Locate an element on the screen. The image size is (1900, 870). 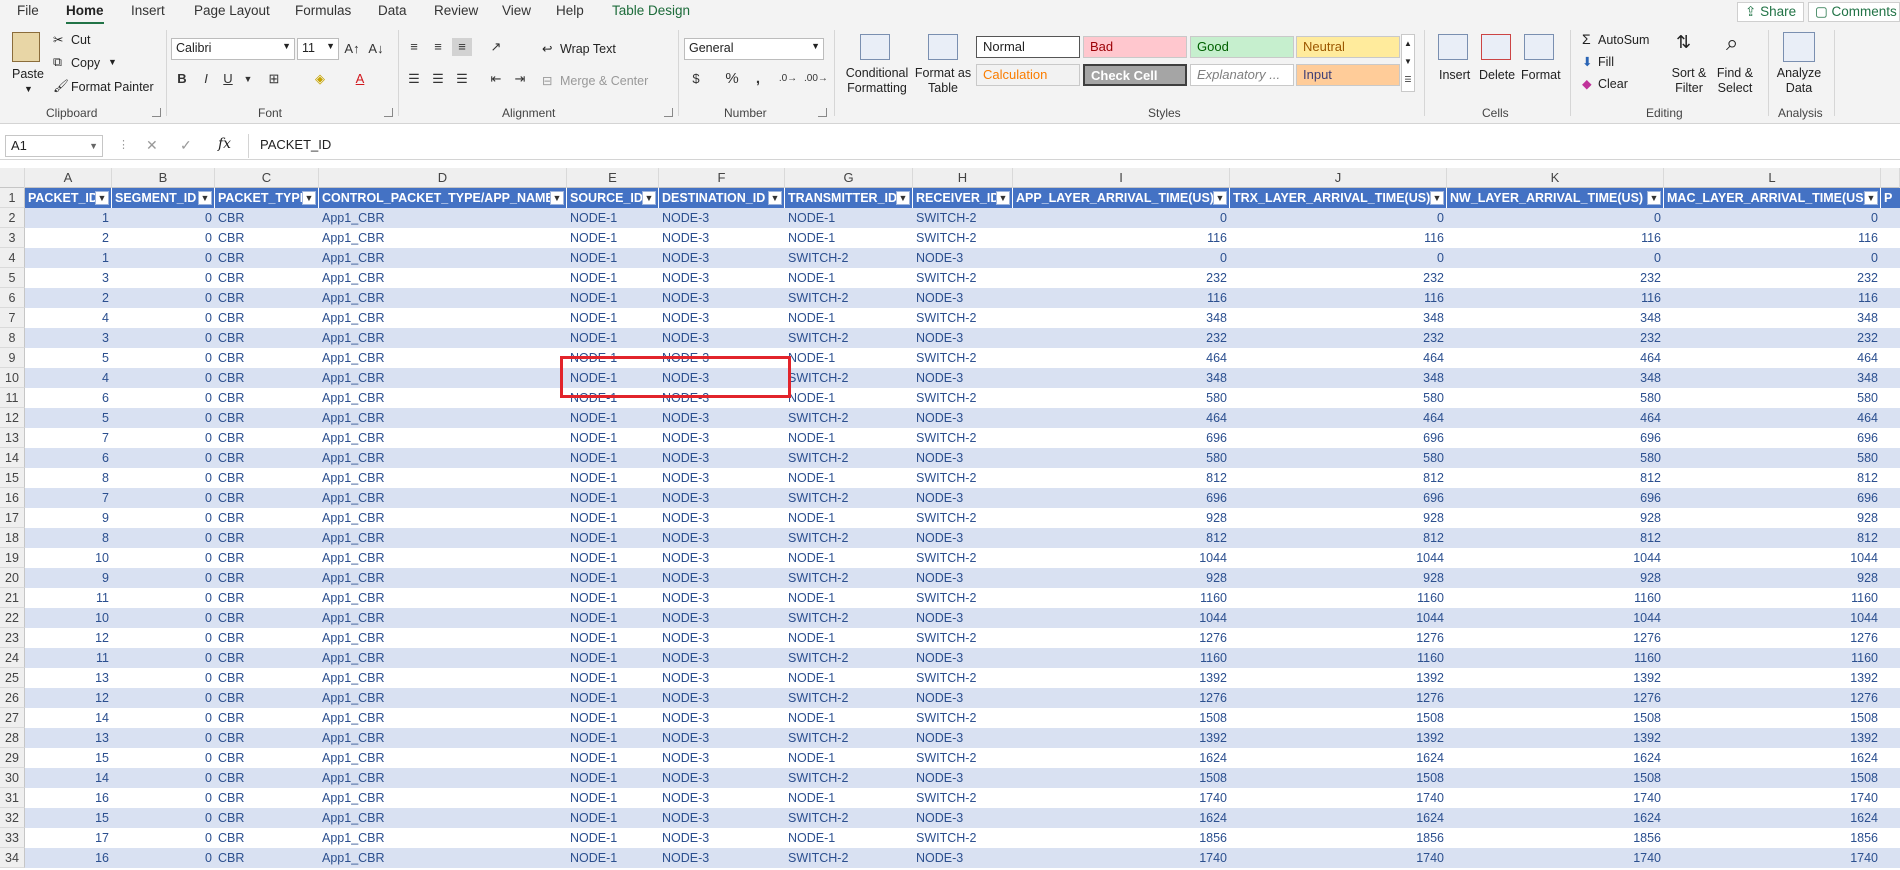
table-cell: 5 is located at coordinates (68, 418).